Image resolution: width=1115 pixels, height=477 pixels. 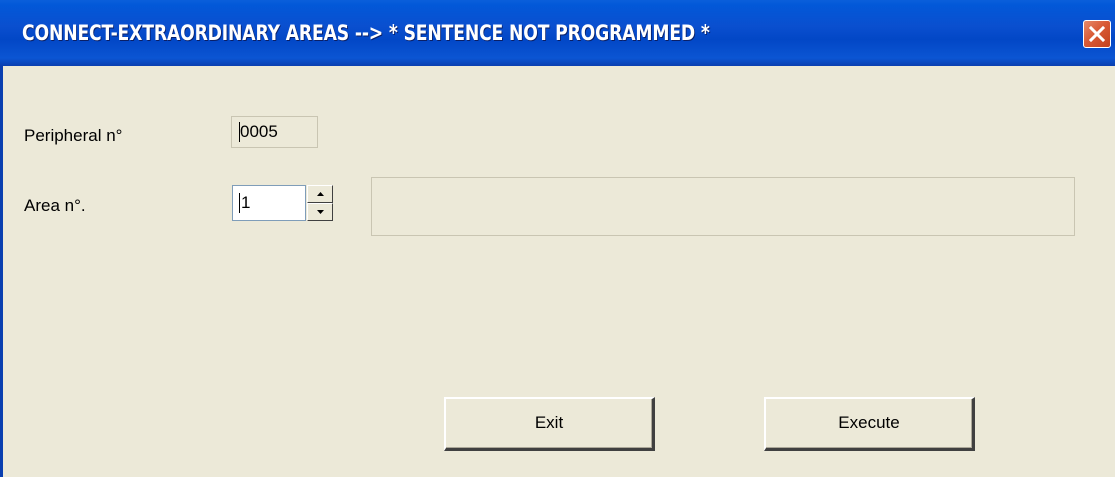 I want to click on area-value: 1, so click(x=246, y=202).